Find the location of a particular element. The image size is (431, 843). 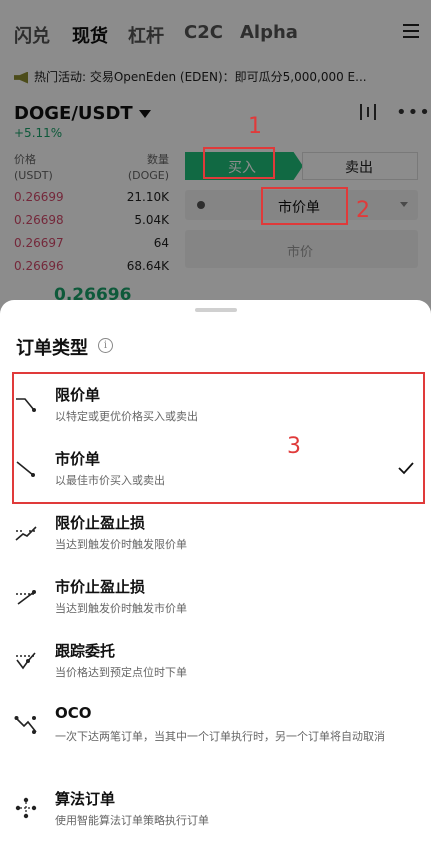

oco-icon is located at coordinates (25, 725).